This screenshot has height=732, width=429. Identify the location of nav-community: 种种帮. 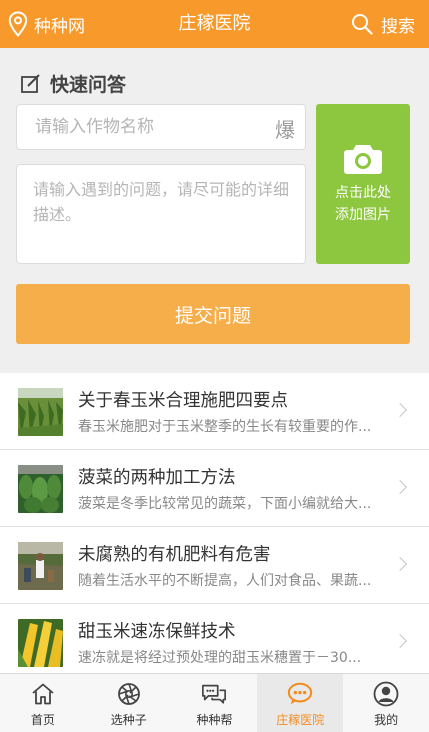
(215, 703).